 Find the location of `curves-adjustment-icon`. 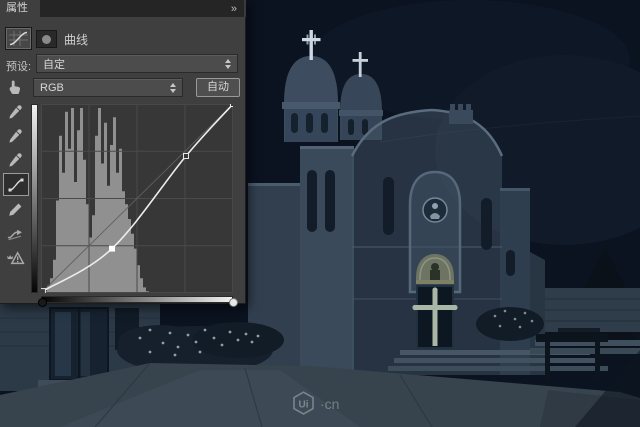

curves-adjustment-icon is located at coordinates (18, 38).